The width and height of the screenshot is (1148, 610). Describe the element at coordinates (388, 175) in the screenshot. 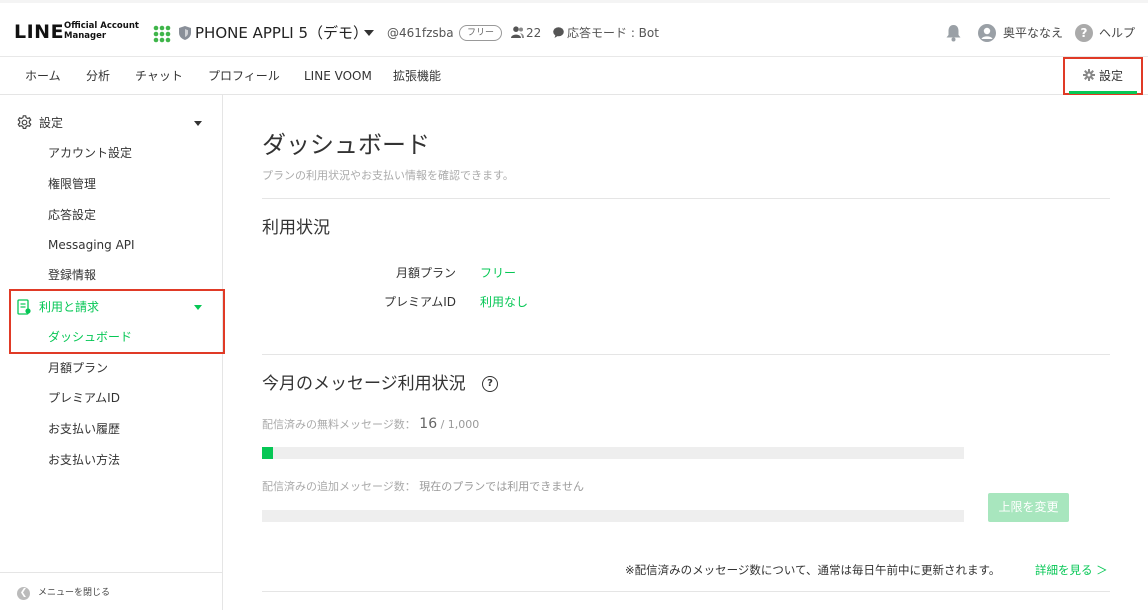

I see `page-subtitle: プランの利用状況やお支払い情報を確認できます。` at that location.